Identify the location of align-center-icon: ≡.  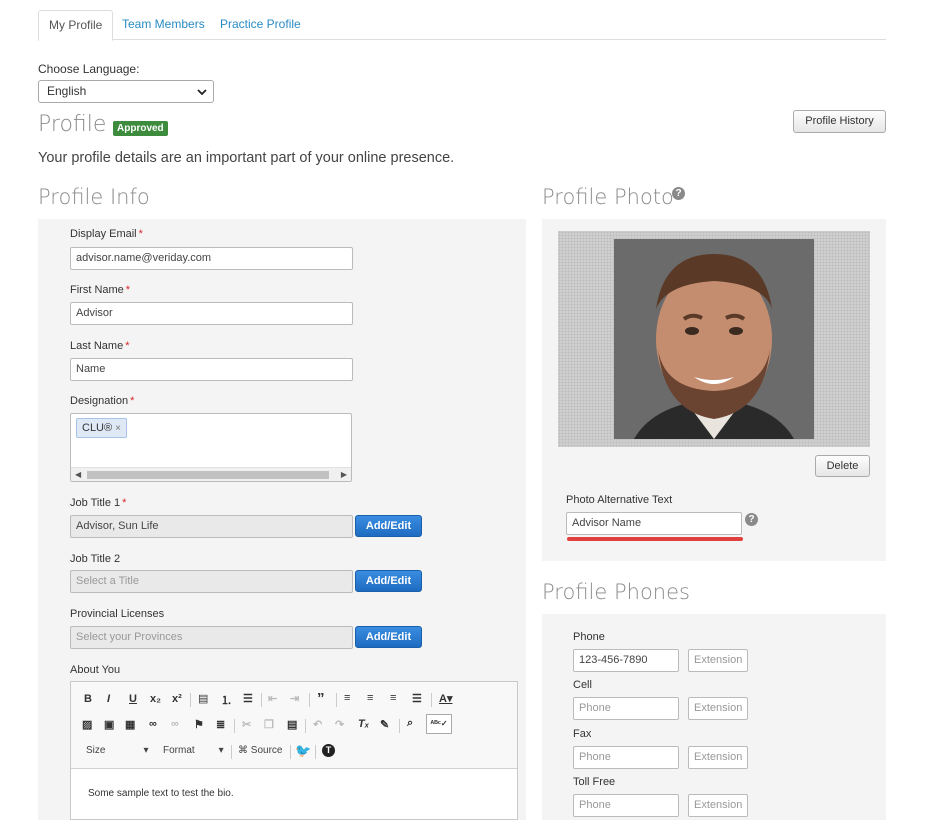
(370, 698).